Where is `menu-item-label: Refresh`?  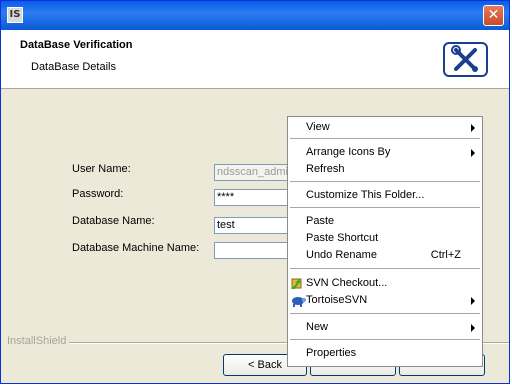 menu-item-label: Refresh is located at coordinates (325, 169).